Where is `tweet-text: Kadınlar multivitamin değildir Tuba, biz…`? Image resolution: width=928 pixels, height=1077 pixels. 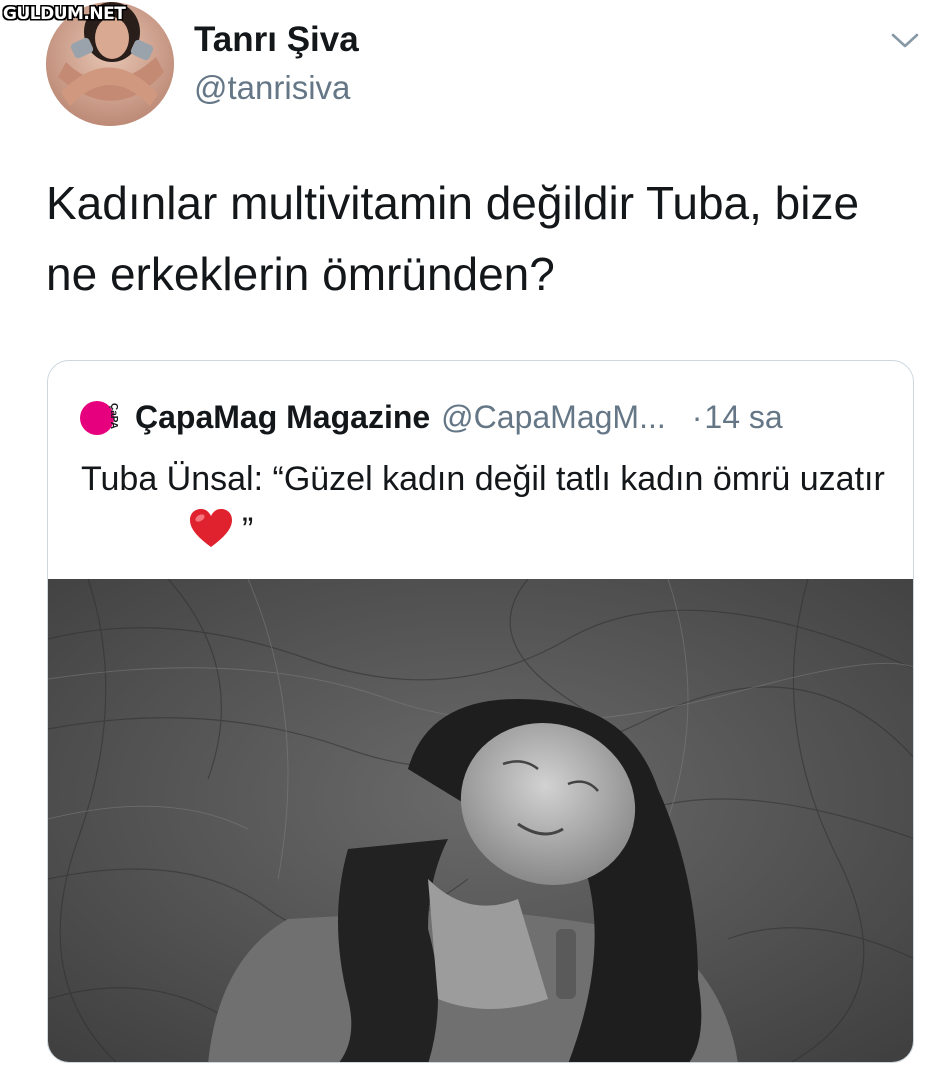
tweet-text: Kadınlar multivitamin değildir Tuba, biz… is located at coordinates (453, 238).